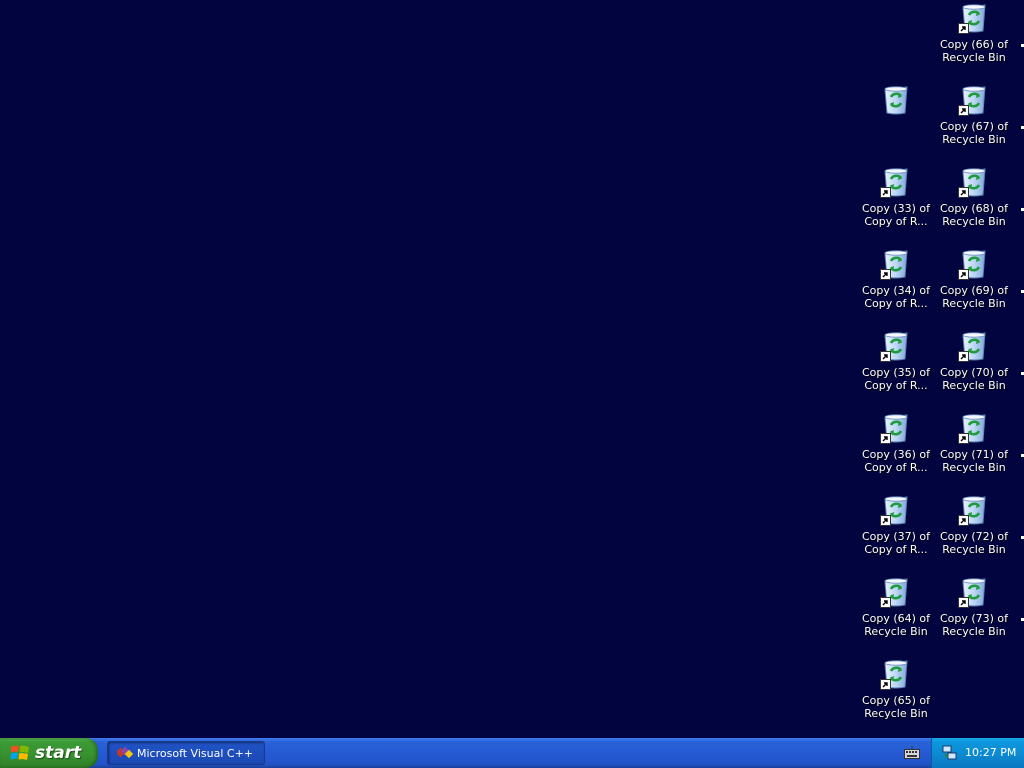 This screenshot has width=1024, height=768. Describe the element at coordinates (896, 700) in the screenshot. I see `icon-label-line1: Copy (65) of` at that location.